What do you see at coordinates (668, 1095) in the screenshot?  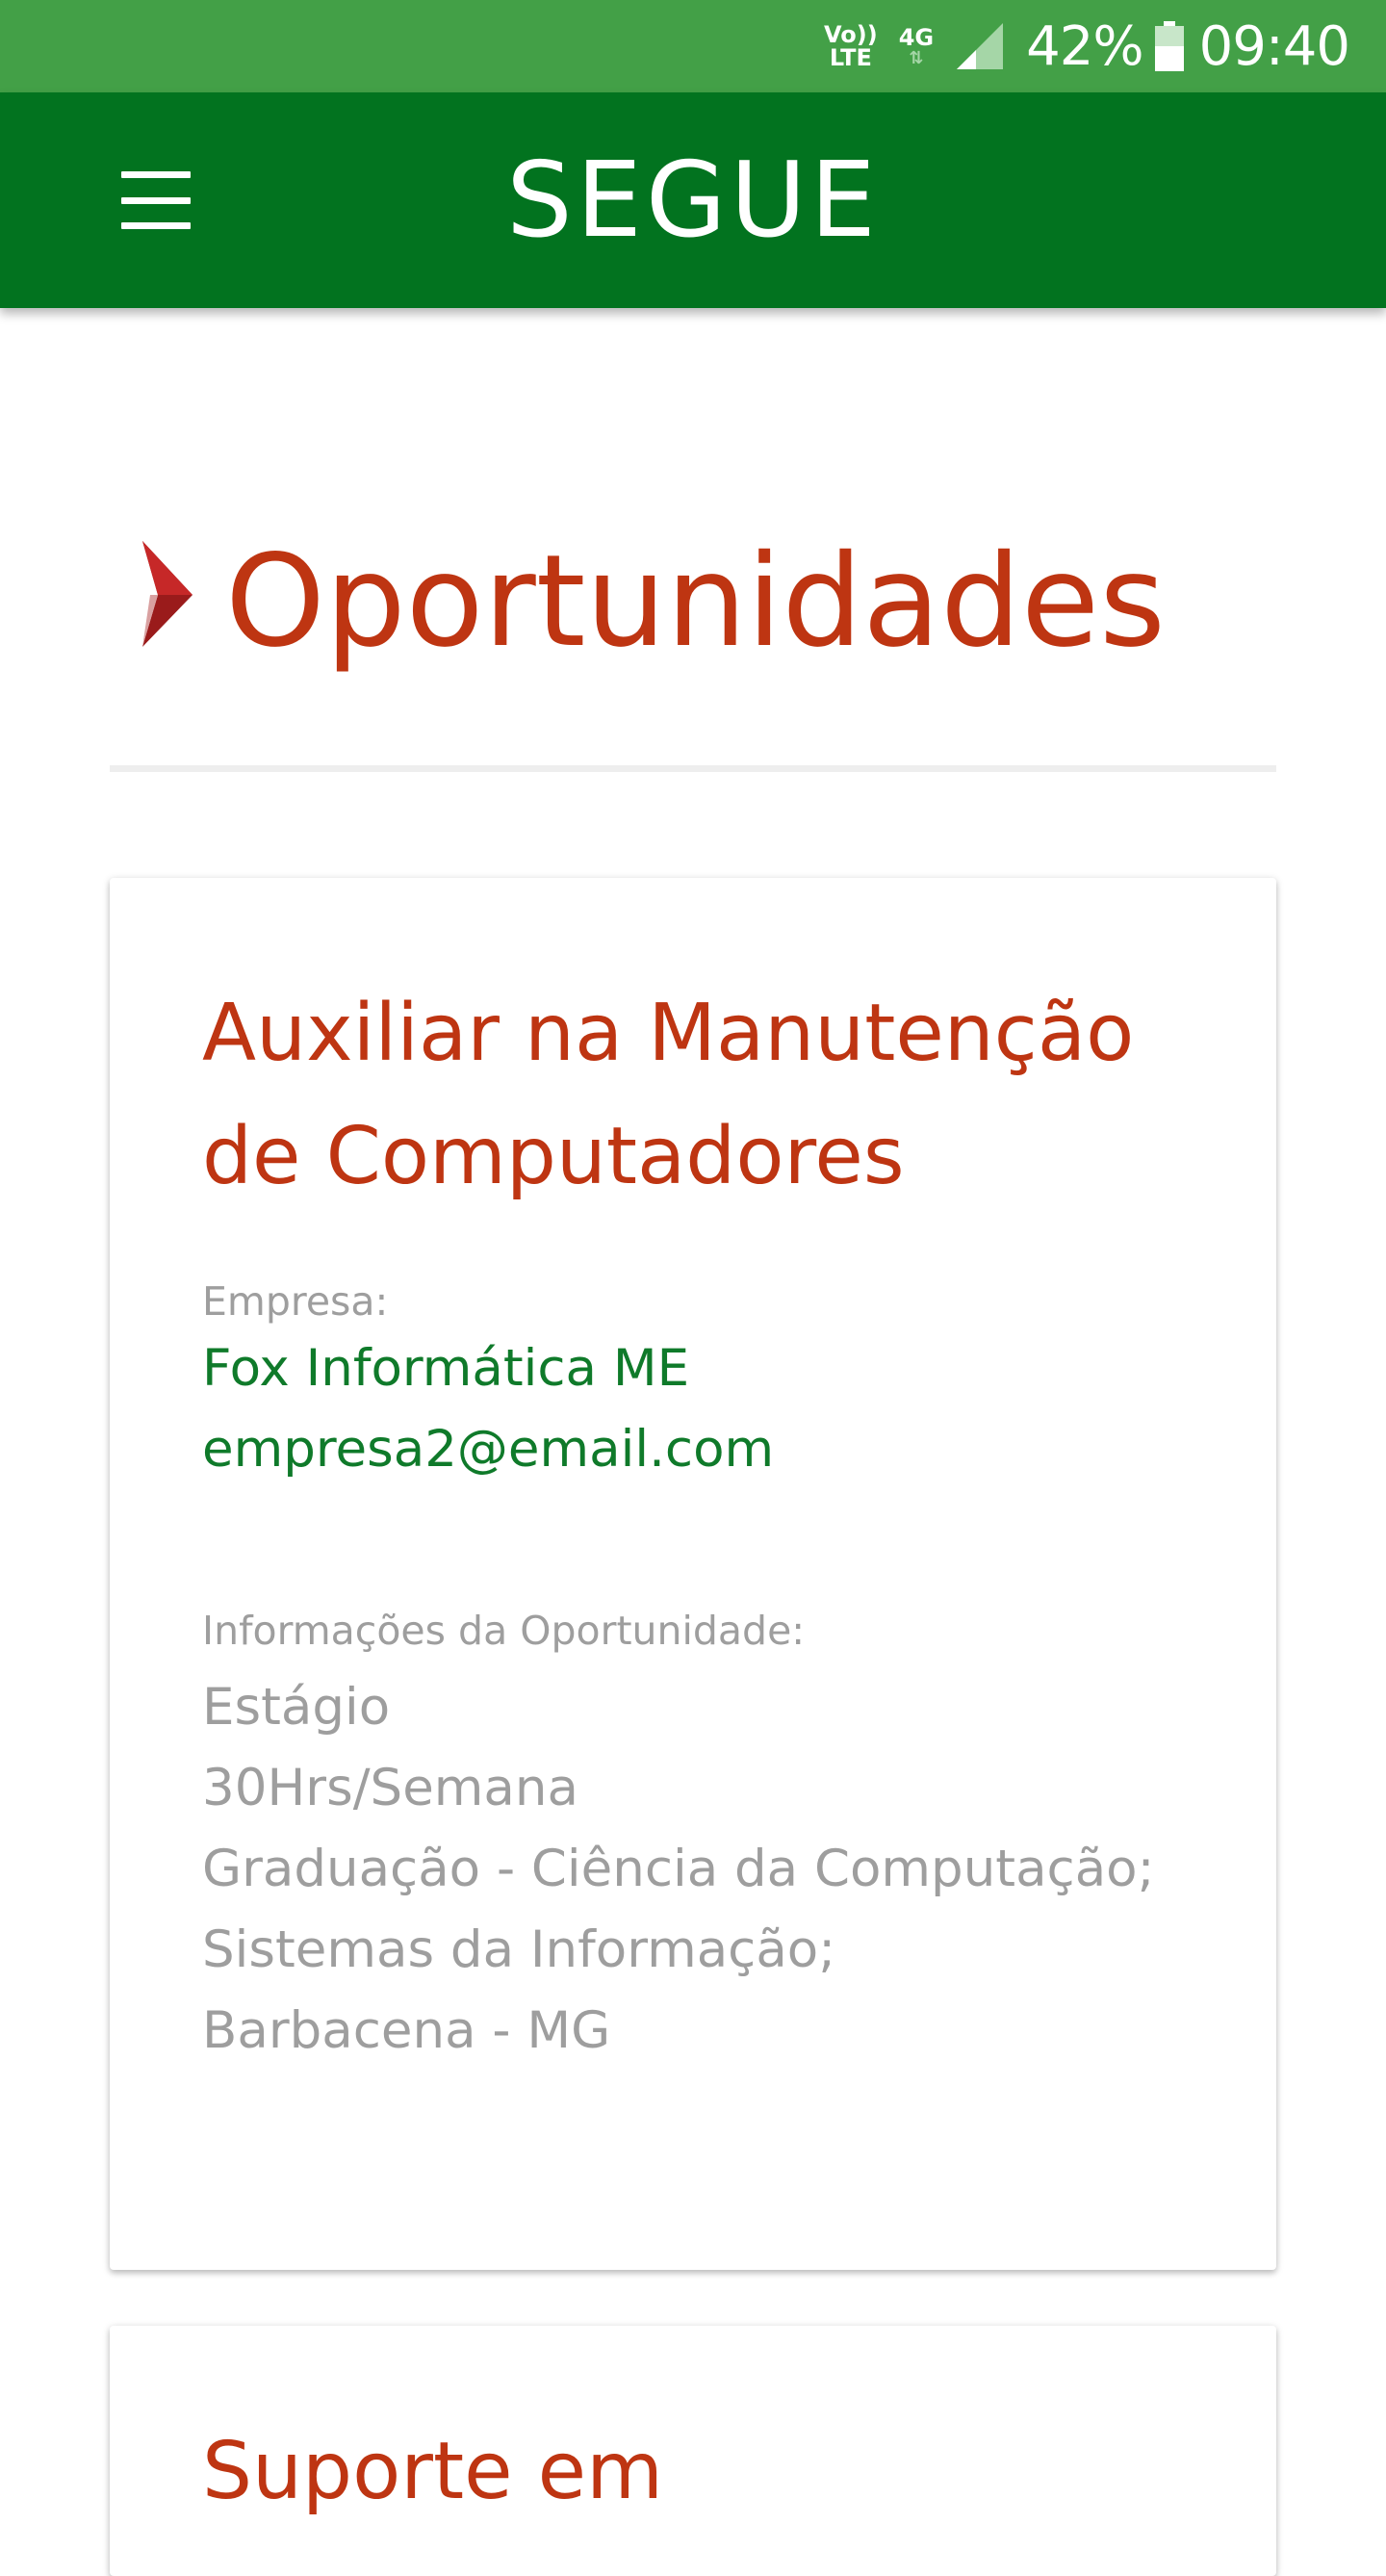 I see `opportunity-title: Auxiliar na Manutenção de Computadores` at bounding box center [668, 1095].